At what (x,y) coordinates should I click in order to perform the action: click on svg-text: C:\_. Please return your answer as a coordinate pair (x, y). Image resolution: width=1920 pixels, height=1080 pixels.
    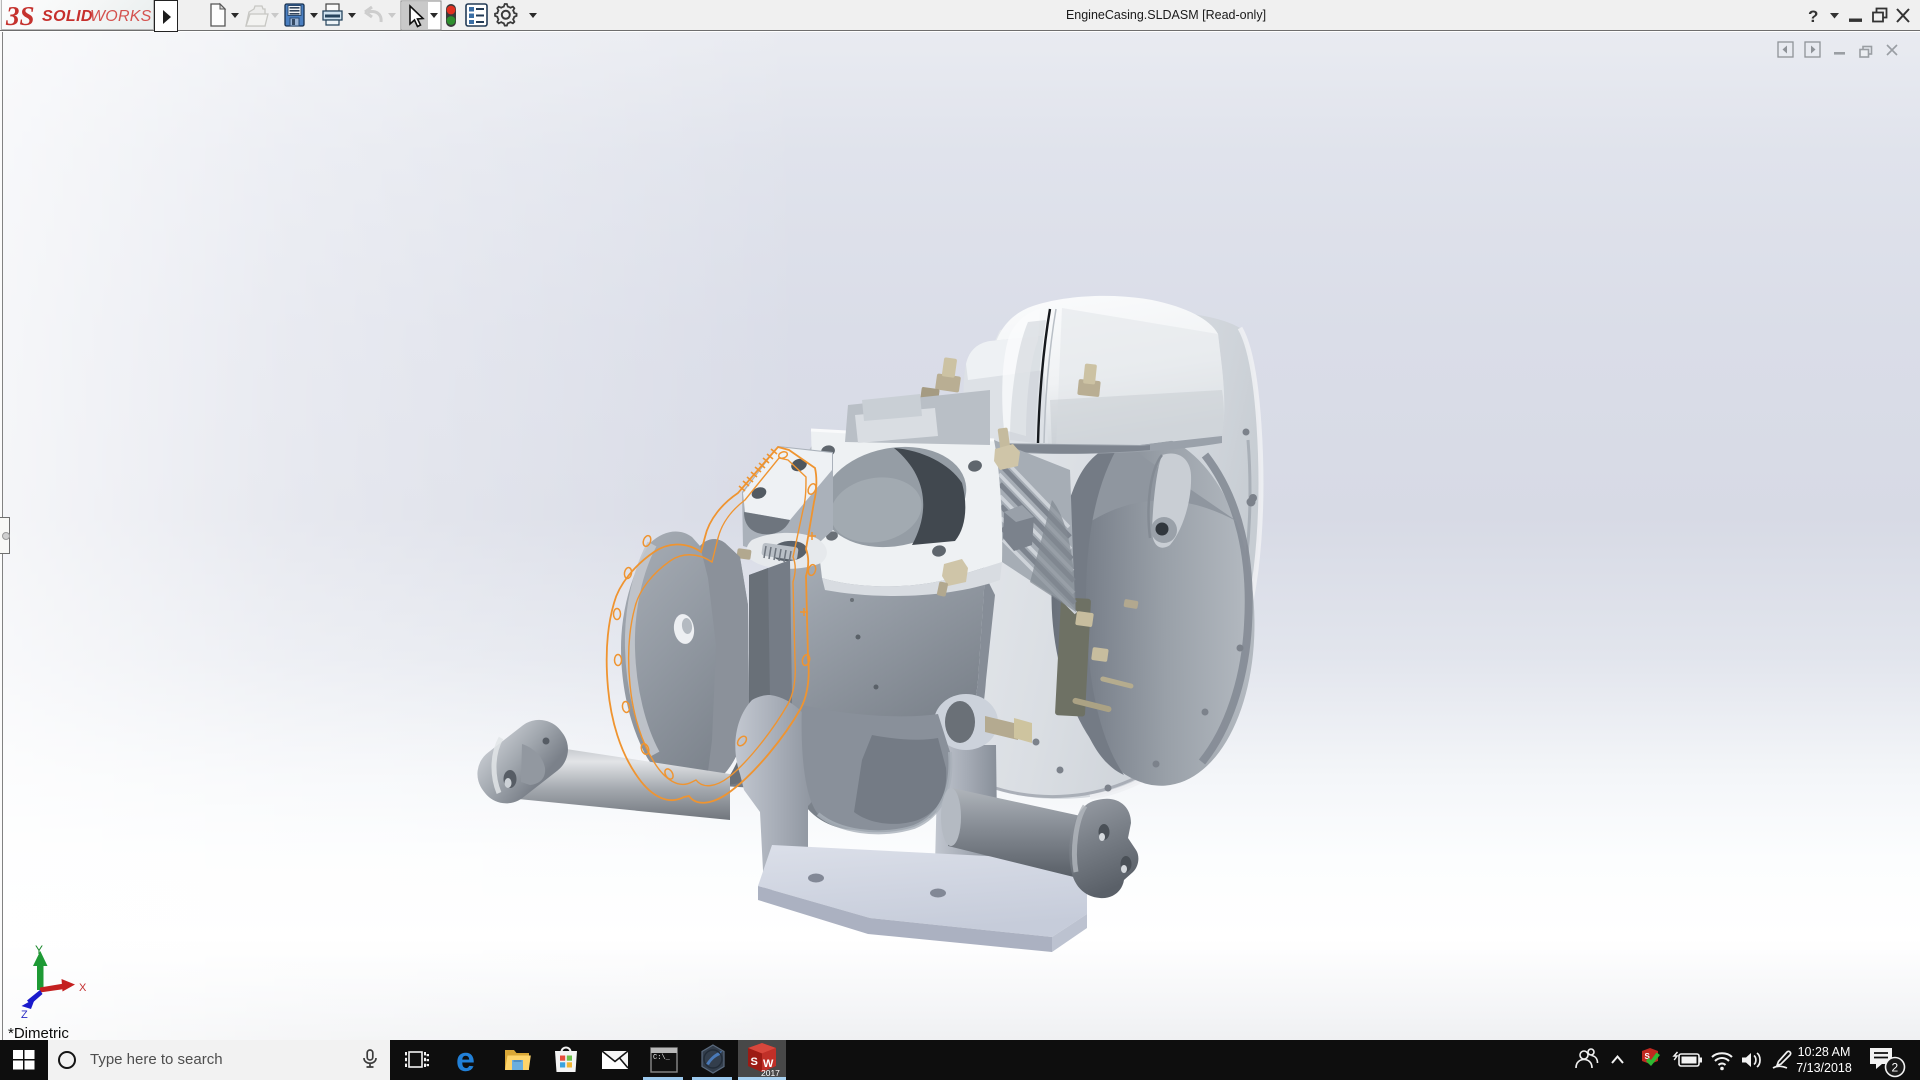
    Looking at the image, I should click on (662, 1058).